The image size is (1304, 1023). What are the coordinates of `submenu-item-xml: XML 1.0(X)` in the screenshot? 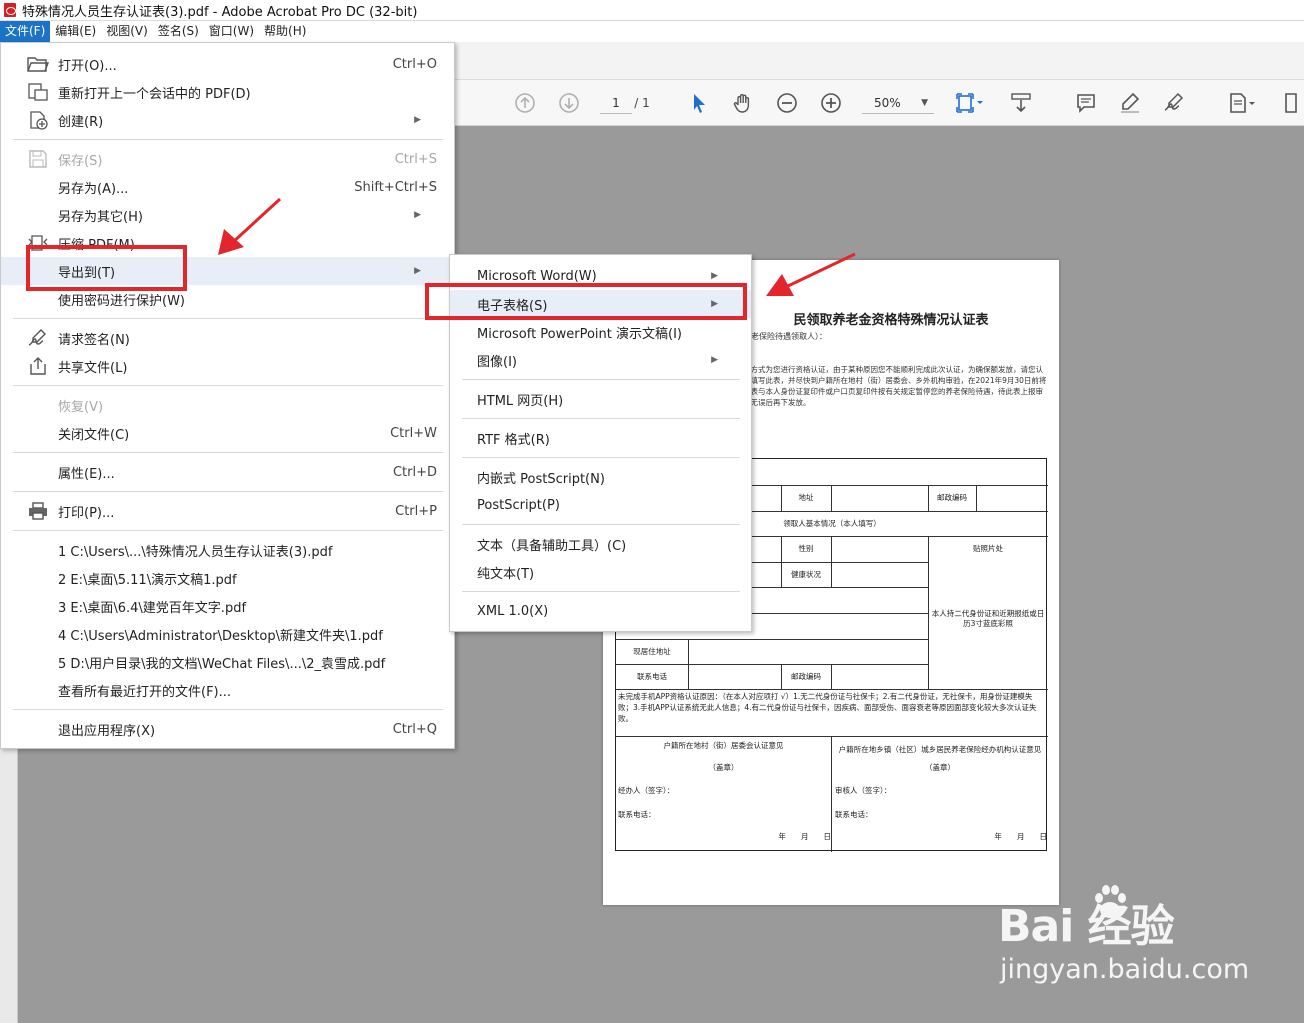 It's located at (600, 611).